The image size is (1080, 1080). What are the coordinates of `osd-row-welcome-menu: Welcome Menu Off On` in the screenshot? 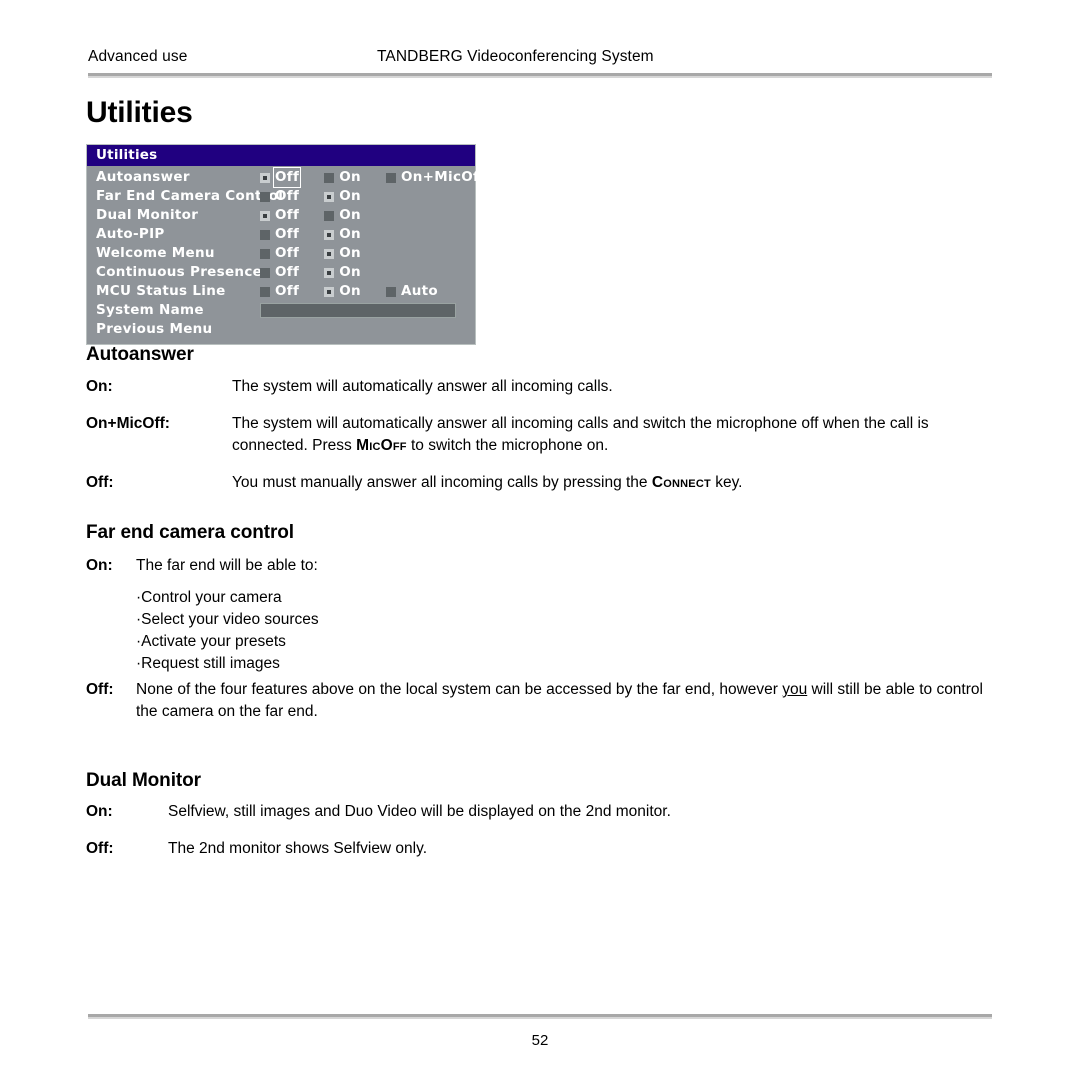 It's located at (281, 253).